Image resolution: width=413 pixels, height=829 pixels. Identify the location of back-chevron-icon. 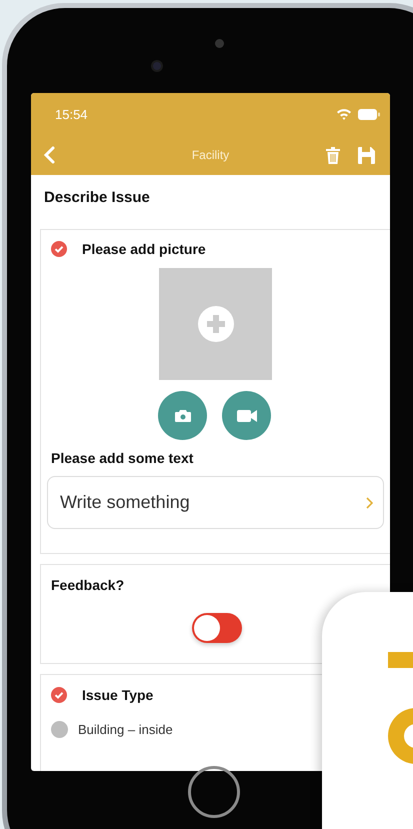
(49, 155).